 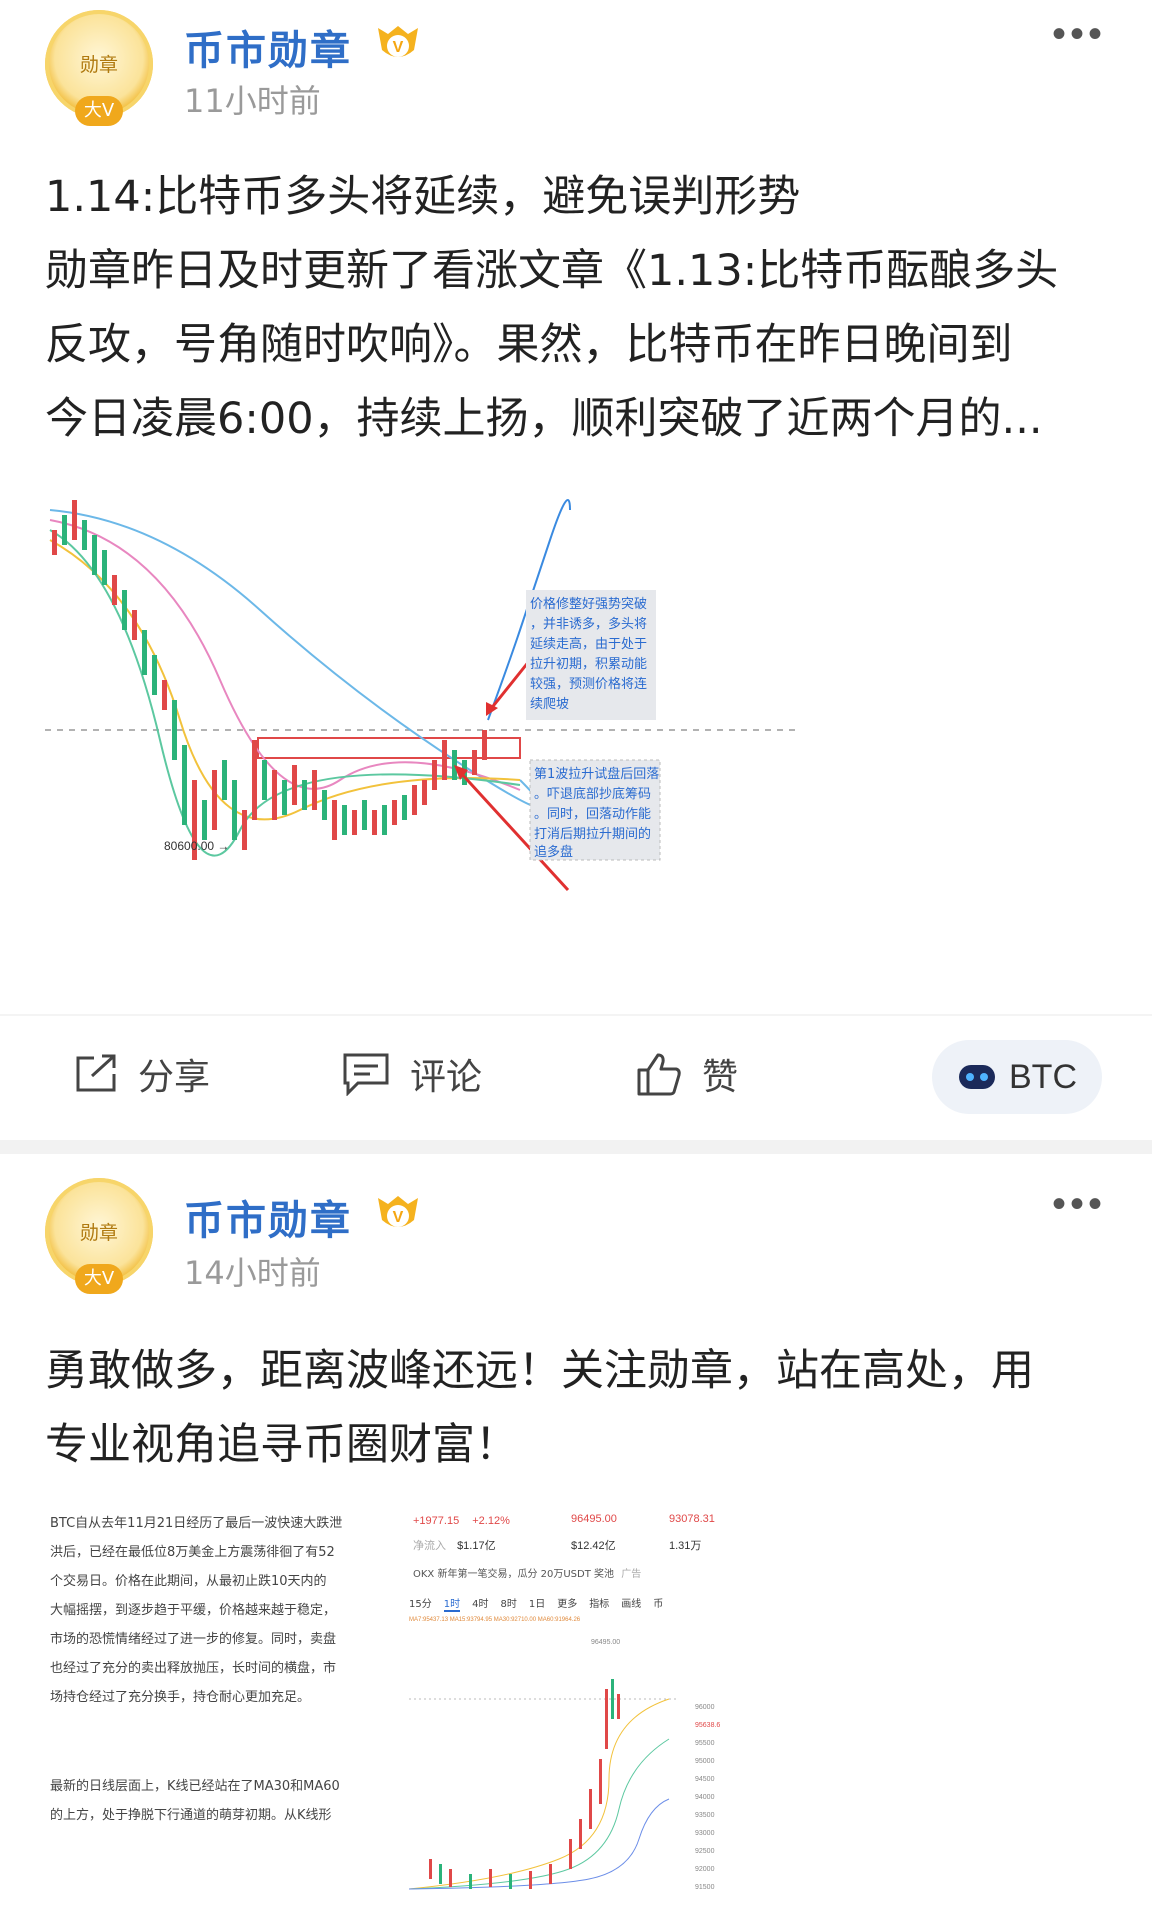 I want to click on volume-count: 1.31万, so click(x=685, y=1546).